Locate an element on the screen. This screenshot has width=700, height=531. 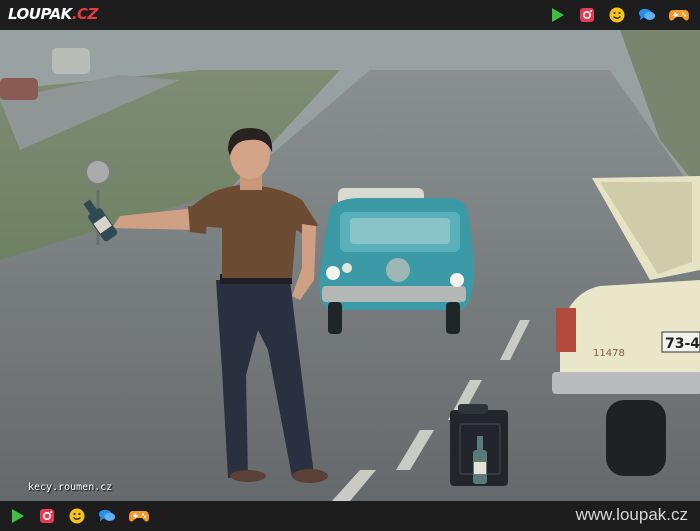
photo-watermark: kecy.roumen.cz is located at coordinates (70, 487).